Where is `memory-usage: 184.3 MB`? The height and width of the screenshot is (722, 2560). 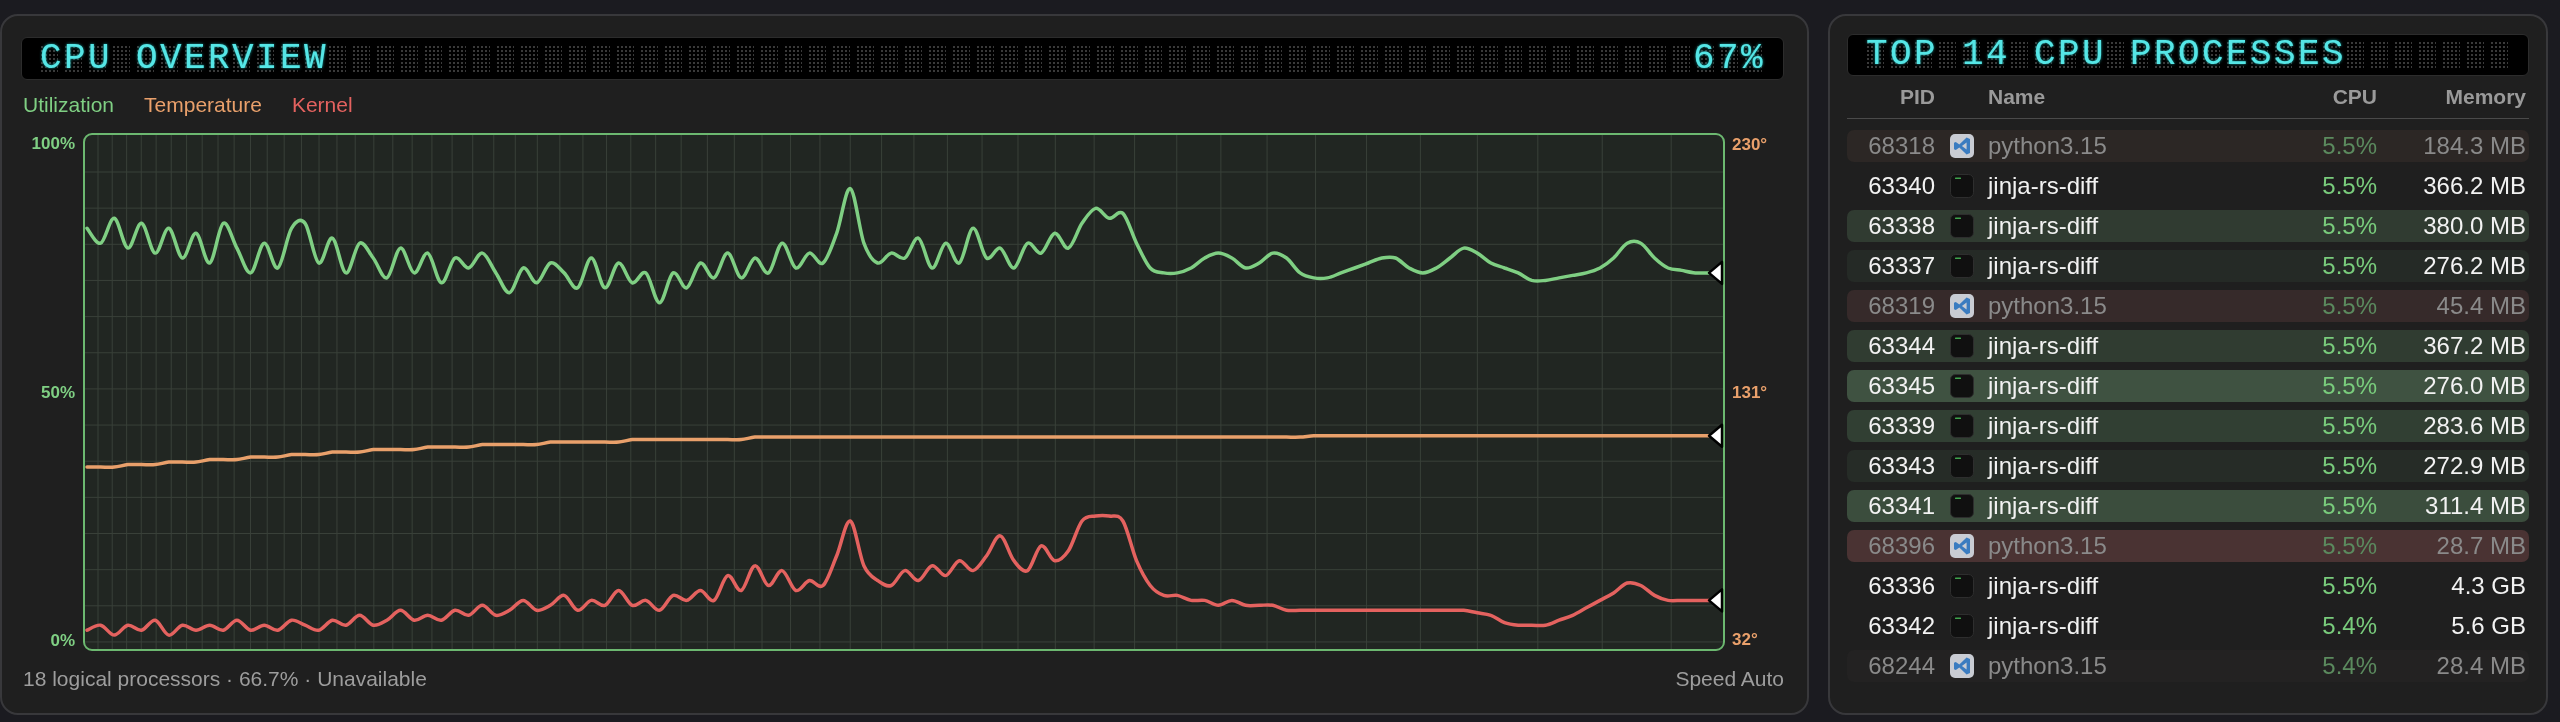 memory-usage: 184.3 MB is located at coordinates (2474, 146).